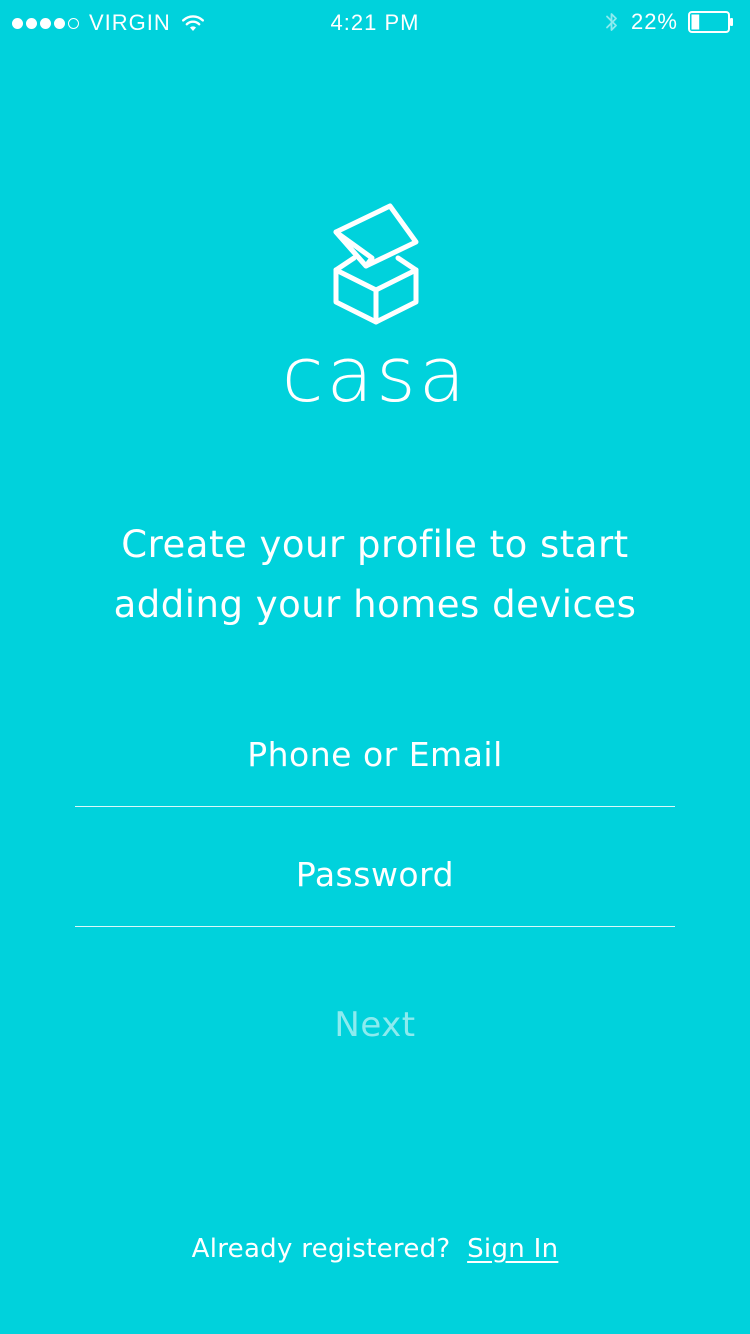 Image resolution: width=750 pixels, height=1334 pixels. I want to click on password-field-container, so click(375, 882).